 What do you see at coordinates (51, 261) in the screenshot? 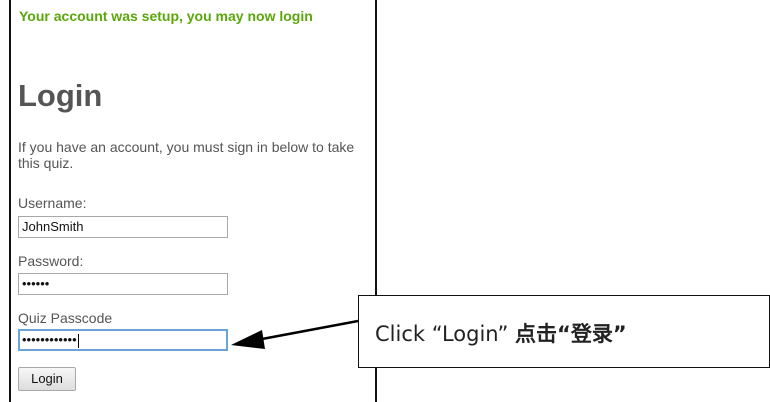
I see `password-label: Password:` at bounding box center [51, 261].